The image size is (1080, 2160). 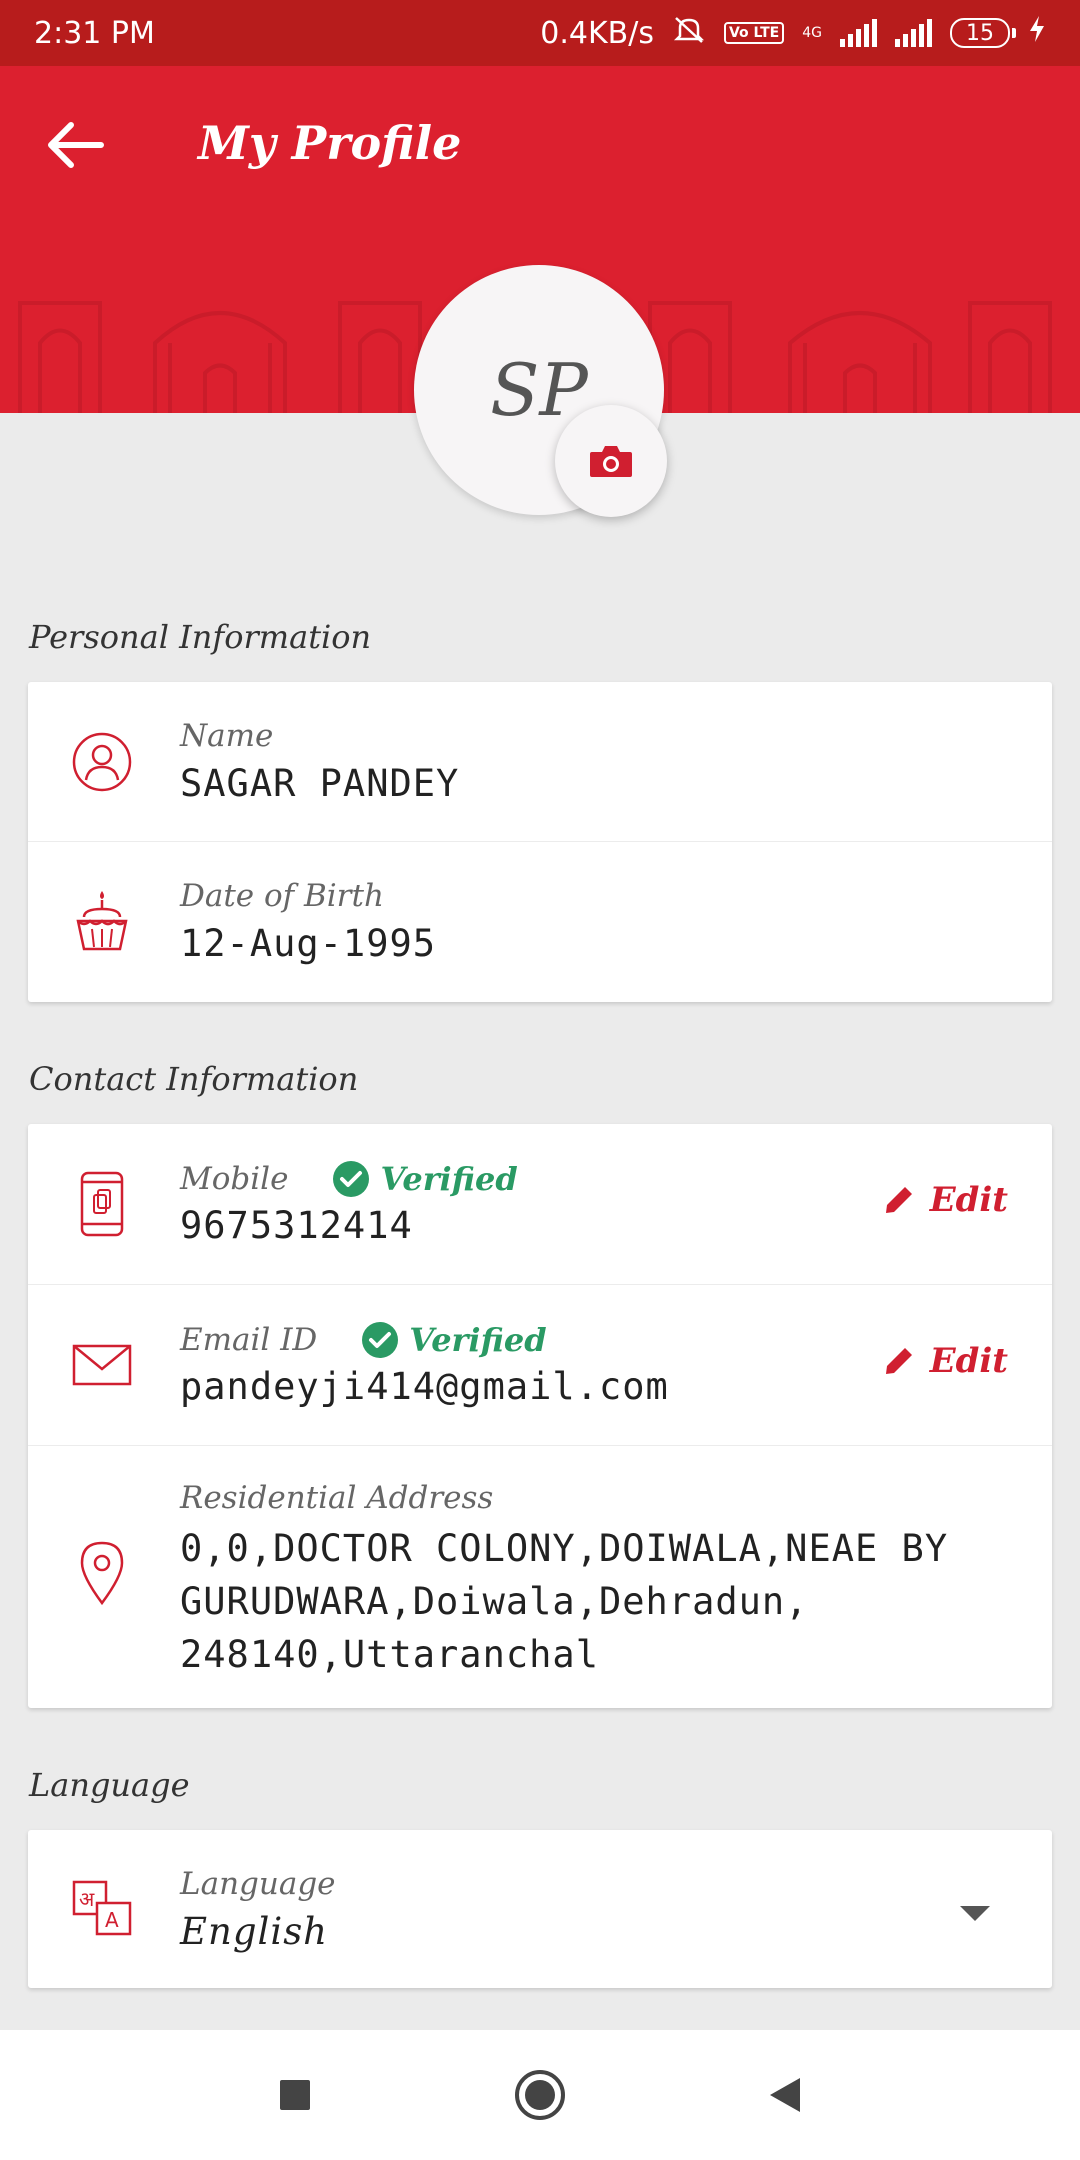 What do you see at coordinates (102, 1908) in the screenshot?
I see `translate-icon: अA` at bounding box center [102, 1908].